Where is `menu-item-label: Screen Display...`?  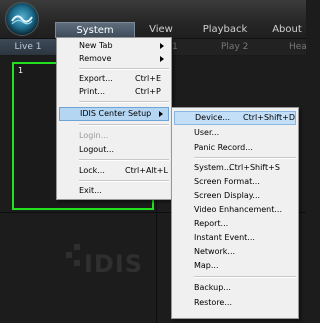
menu-item-label: Screen Display... is located at coordinates (227, 195).